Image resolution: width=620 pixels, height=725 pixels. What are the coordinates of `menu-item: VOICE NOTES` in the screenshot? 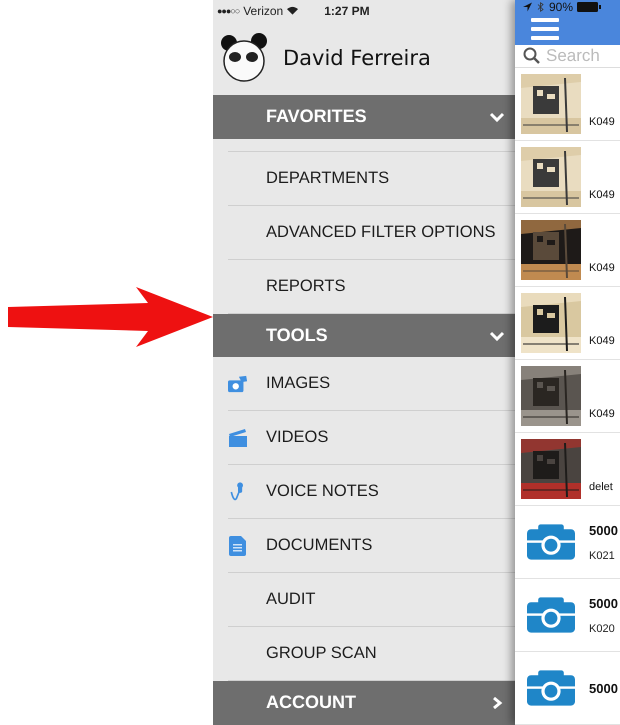 It's located at (322, 492).